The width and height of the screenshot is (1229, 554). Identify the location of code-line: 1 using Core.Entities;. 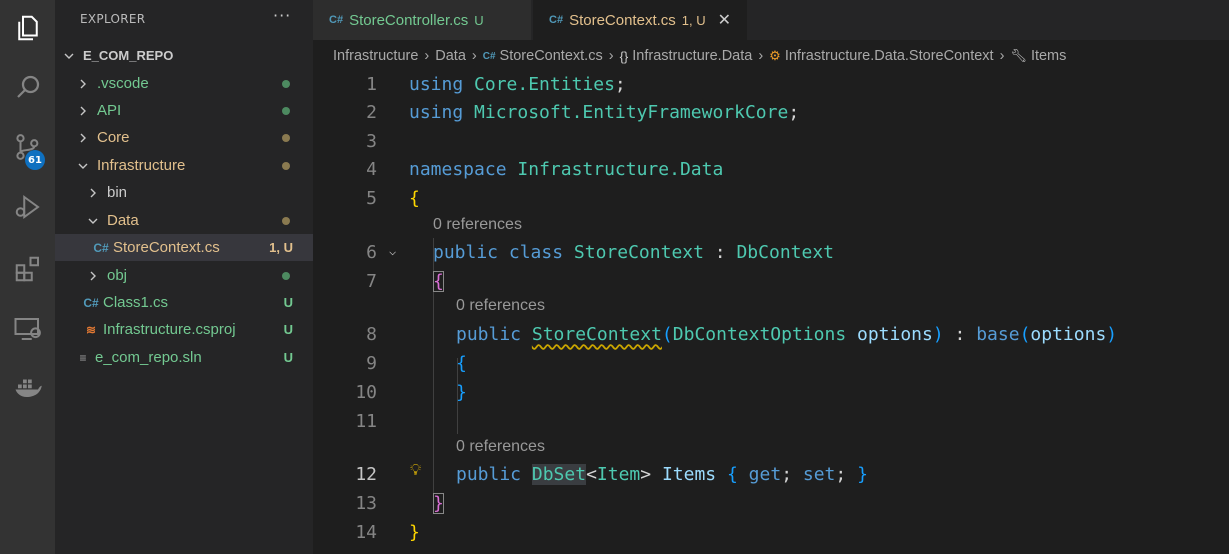
(771, 84).